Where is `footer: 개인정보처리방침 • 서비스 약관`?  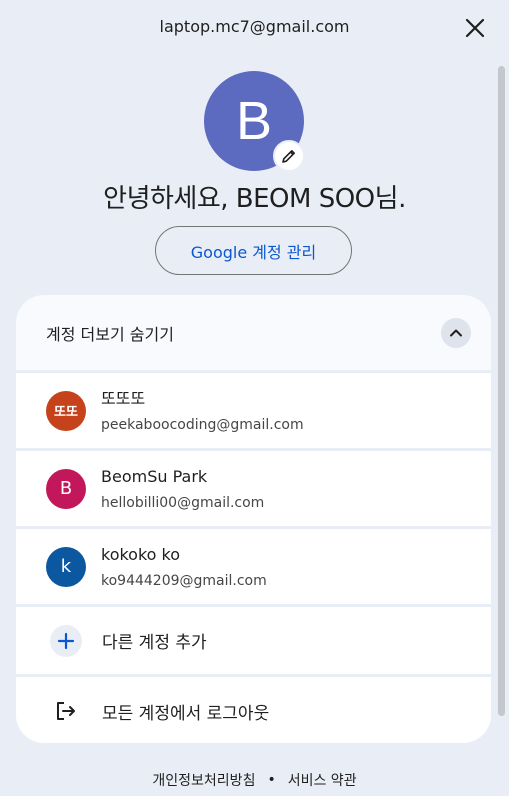 footer: 개인정보처리방침 • 서비스 약관 is located at coordinates (254, 780).